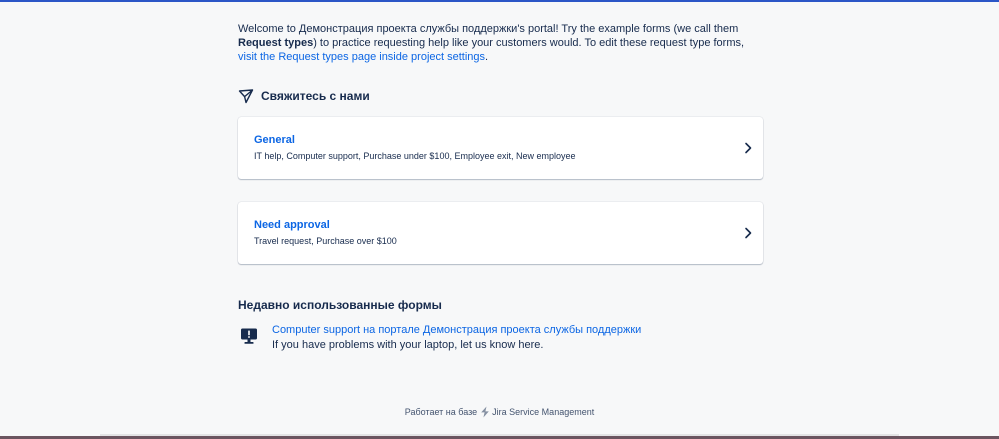 The height and width of the screenshot is (439, 999). I want to click on powered-by-footer: Работает на базе Jira Service Management, so click(499, 412).